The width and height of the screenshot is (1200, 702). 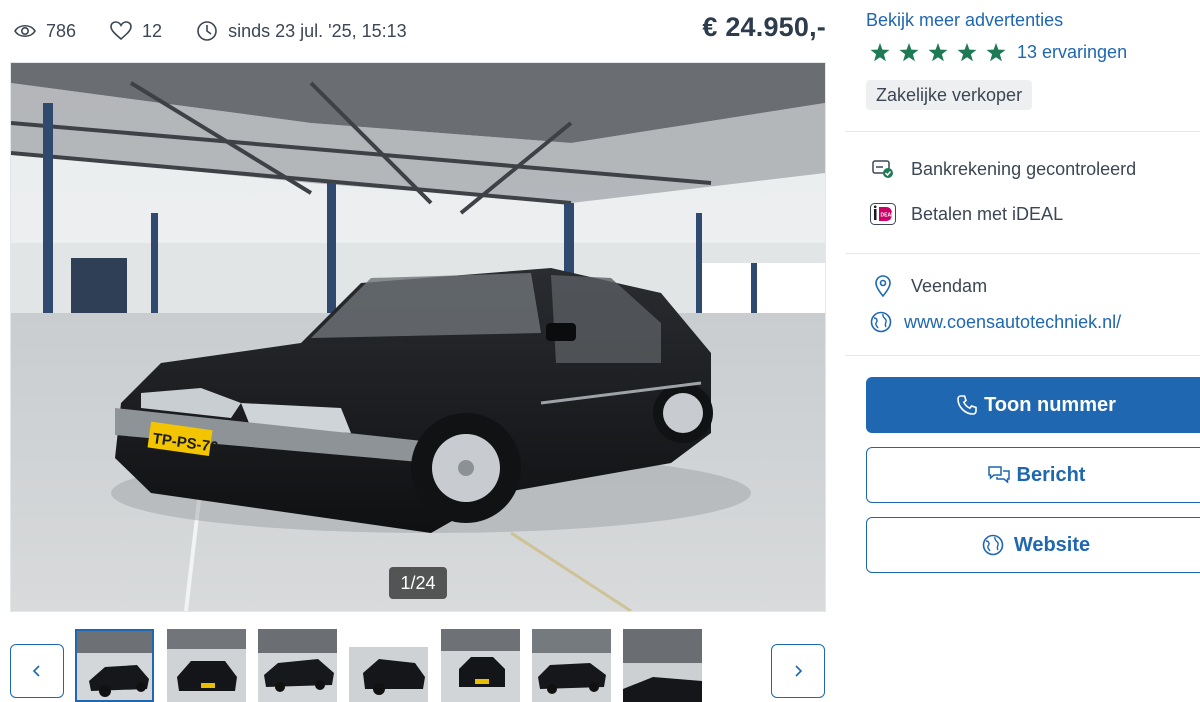 I want to click on thumbnail-7-image, so click(x=662, y=665).